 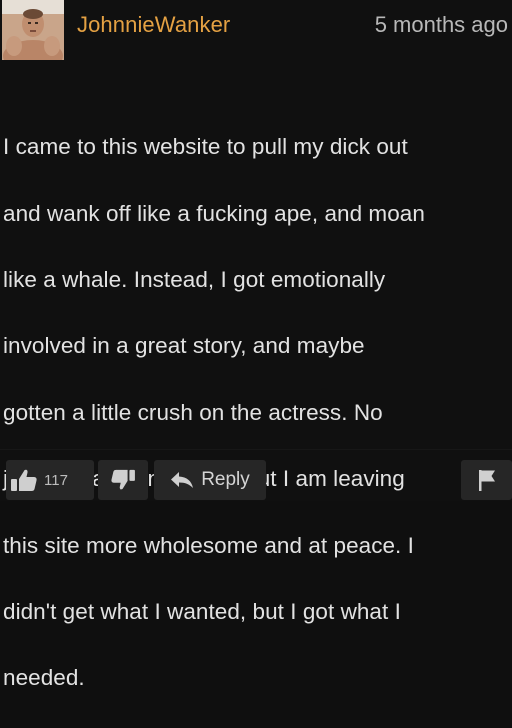 I want to click on thumbs-up-icon, so click(x=24, y=480).